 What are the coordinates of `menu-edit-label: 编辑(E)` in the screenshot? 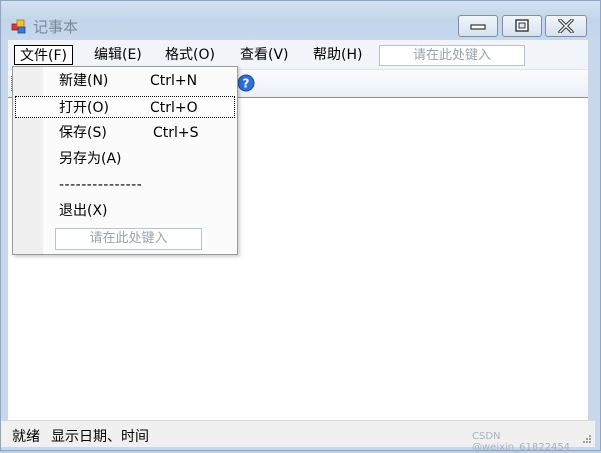 It's located at (118, 55).